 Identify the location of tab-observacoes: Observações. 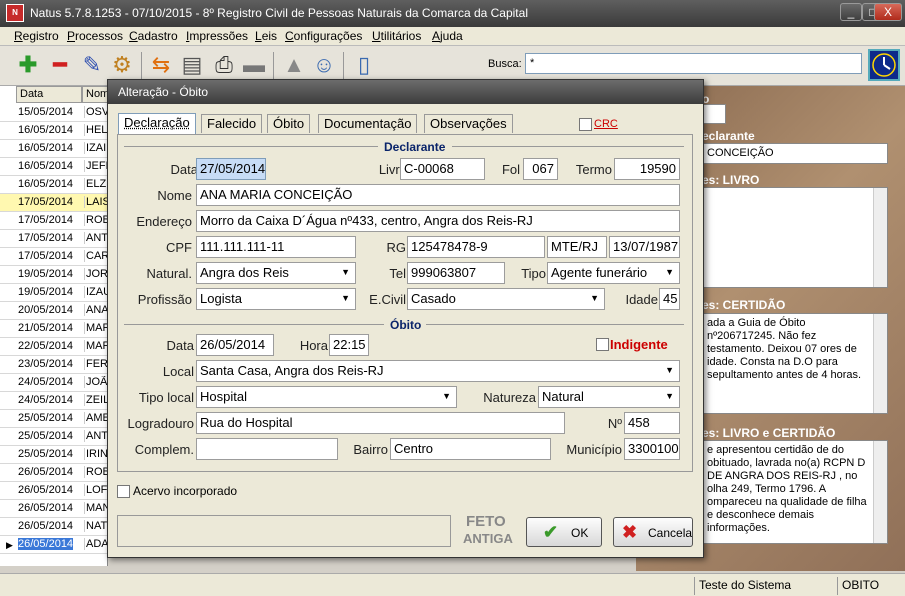
(468, 123).